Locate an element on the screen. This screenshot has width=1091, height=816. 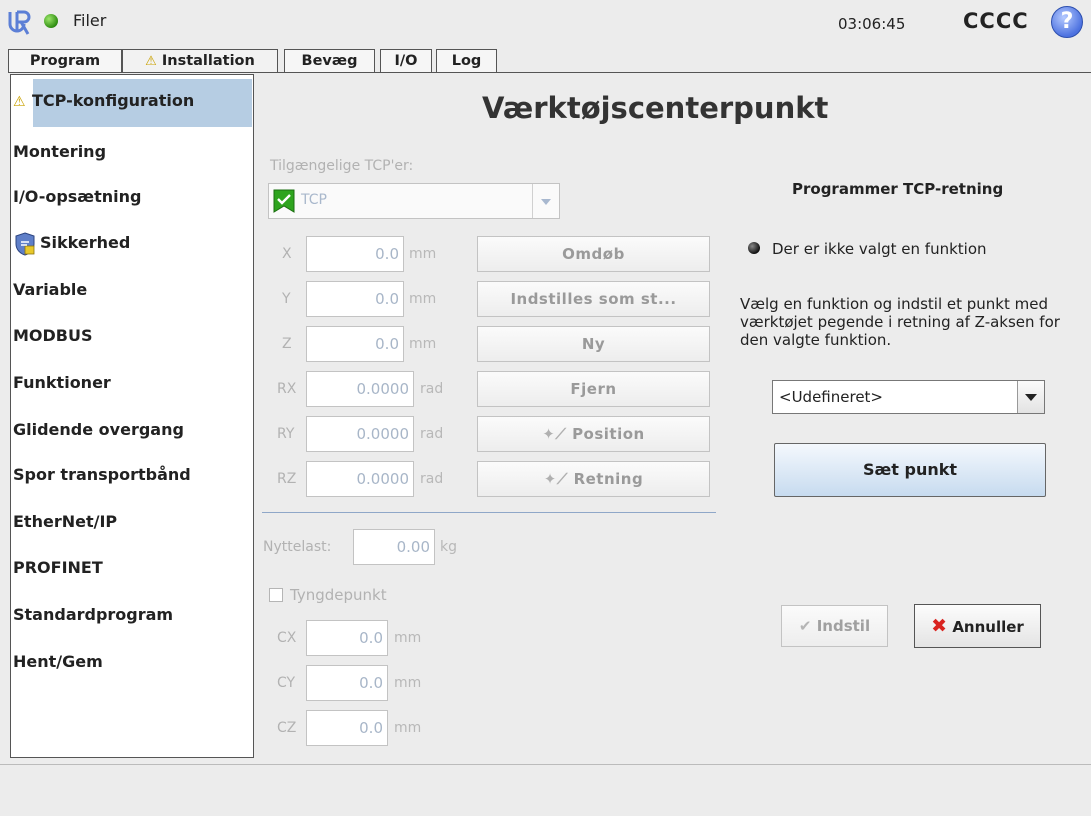
file-menu: Filer is located at coordinates (89, 20).